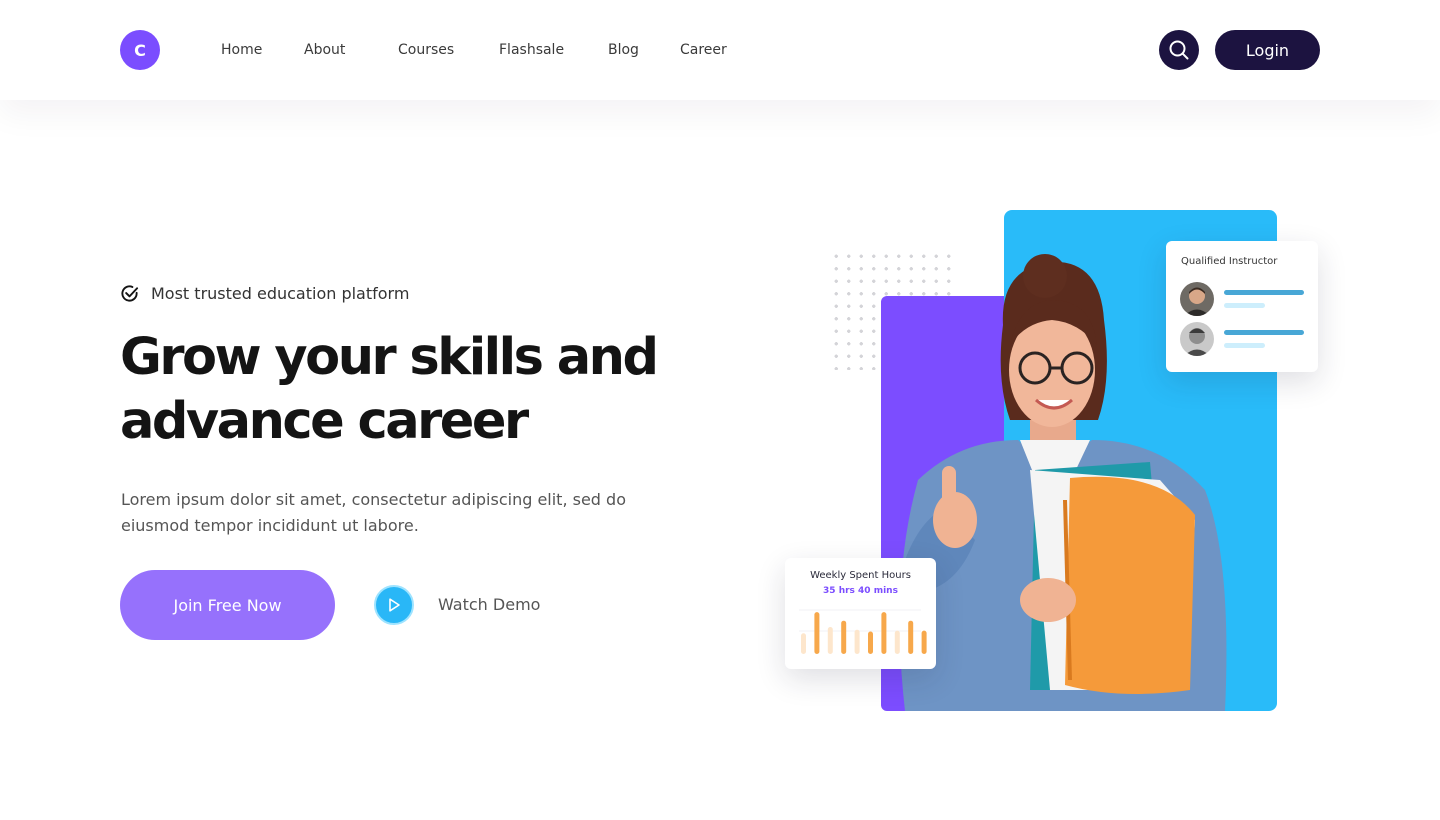  I want to click on nav-career: Career, so click(703, 50).